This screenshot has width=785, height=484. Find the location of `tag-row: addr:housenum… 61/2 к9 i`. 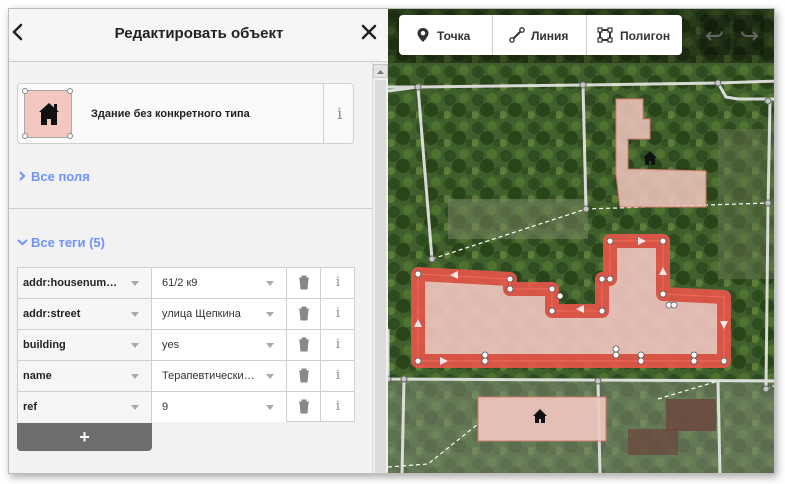

tag-row: addr:housenum… 61/2 к9 i is located at coordinates (186, 282).